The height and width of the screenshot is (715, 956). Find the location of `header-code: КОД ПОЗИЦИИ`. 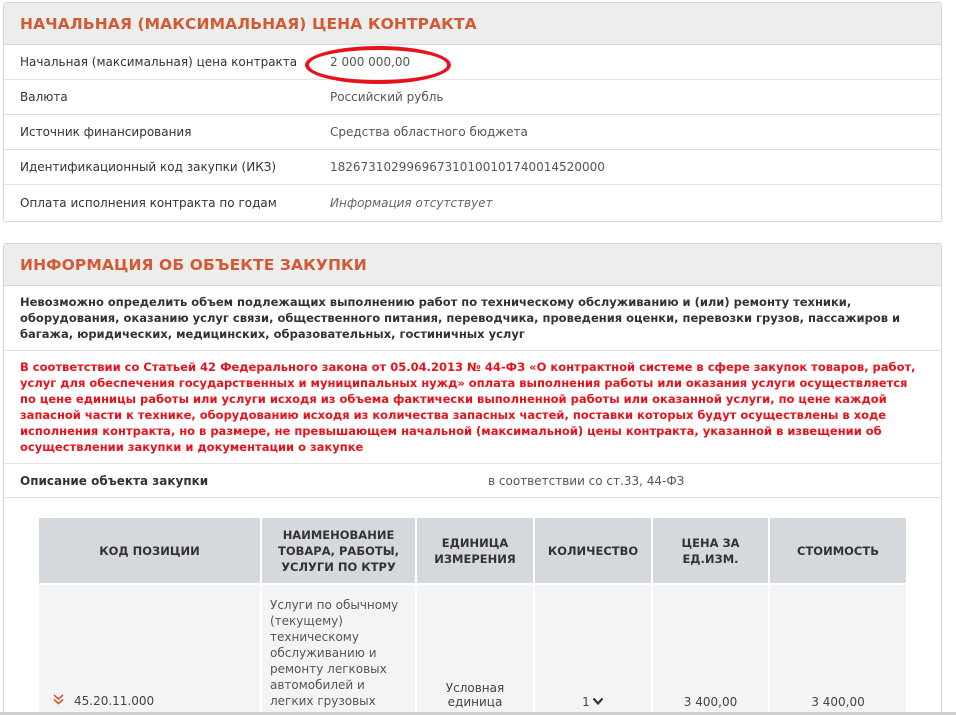

header-code: КОД ПОЗИЦИИ is located at coordinates (150, 551).